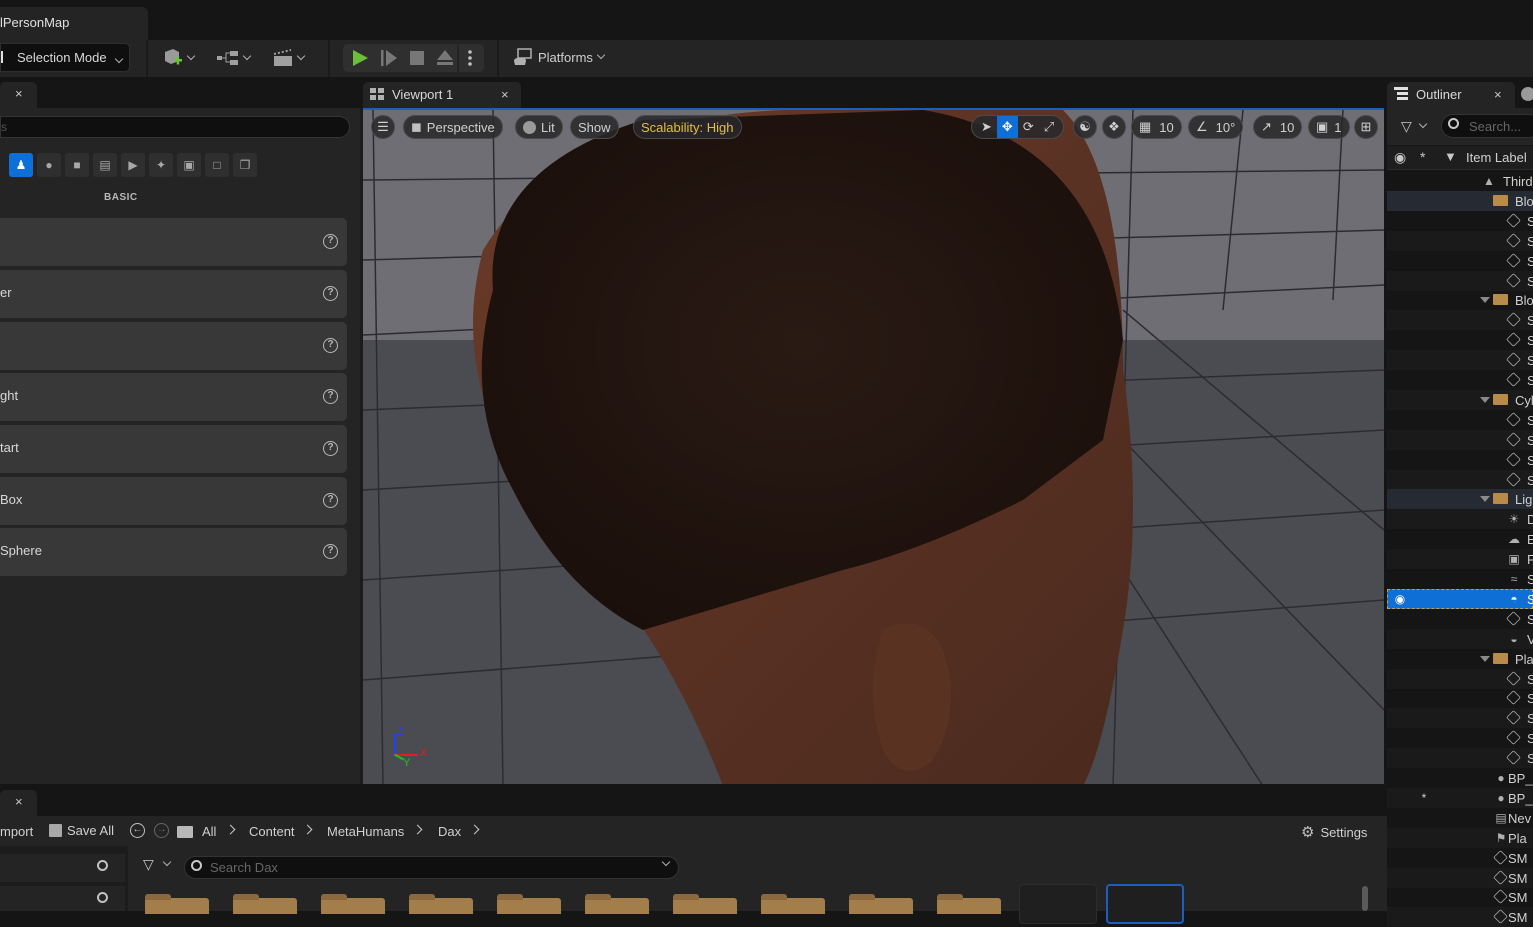 This screenshot has width=1533, height=927. What do you see at coordinates (137, 830) in the screenshot?
I see `back-icon: ←` at bounding box center [137, 830].